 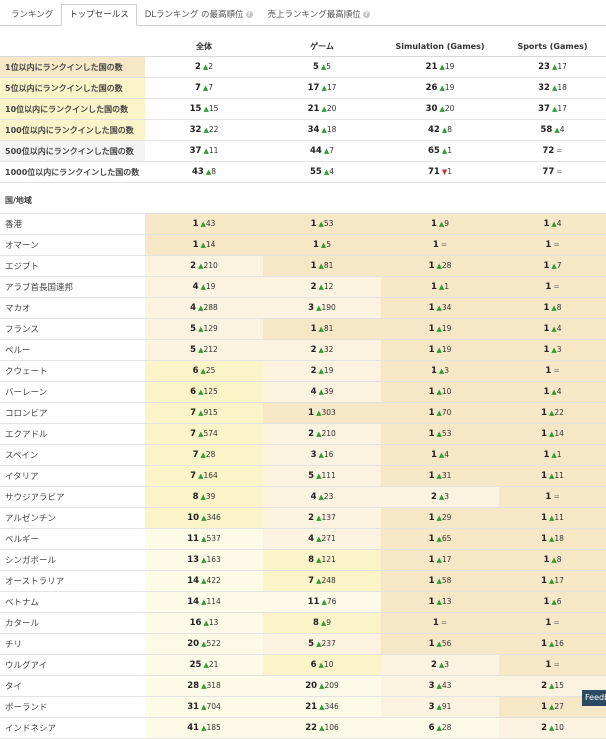 I want to click on rank-value: 6, so click(x=431, y=728).